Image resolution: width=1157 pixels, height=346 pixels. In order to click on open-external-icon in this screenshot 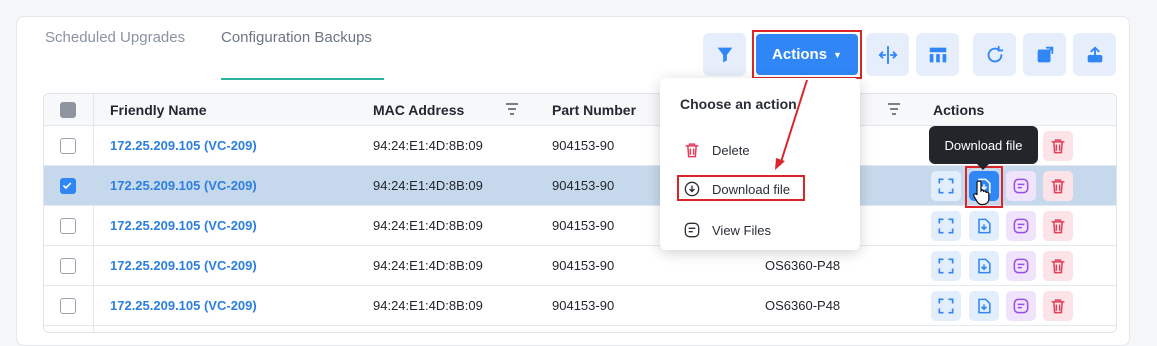, I will do `click(1045, 54)`.